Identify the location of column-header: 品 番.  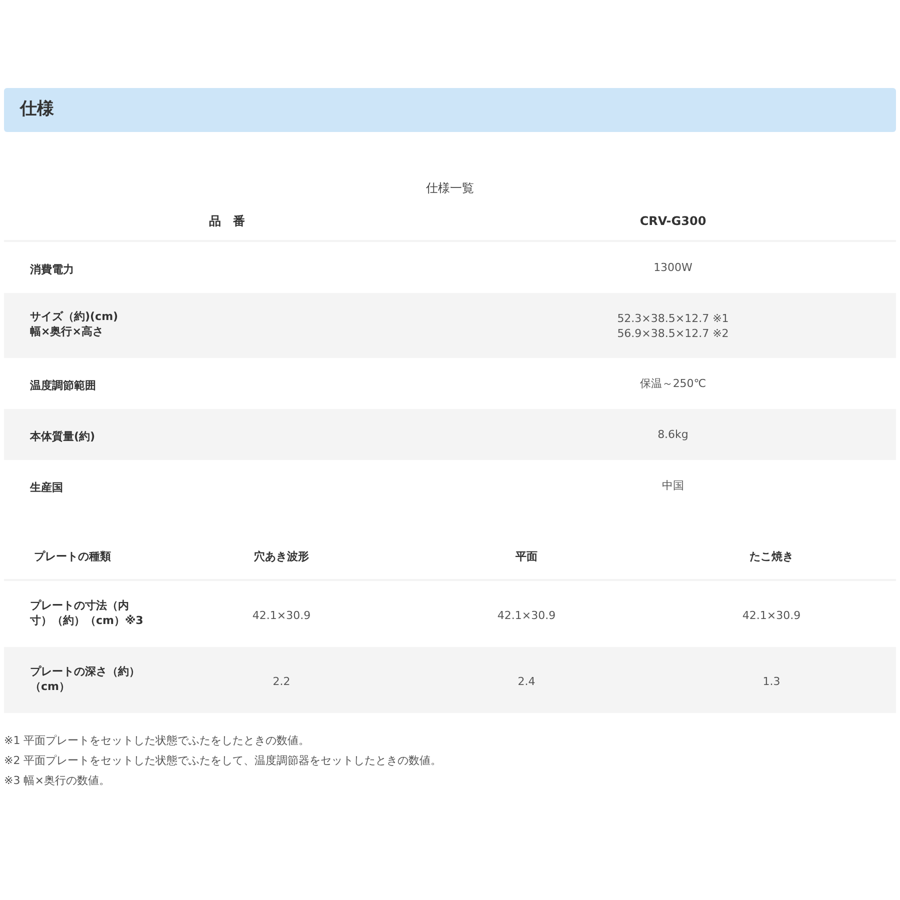
(227, 221).